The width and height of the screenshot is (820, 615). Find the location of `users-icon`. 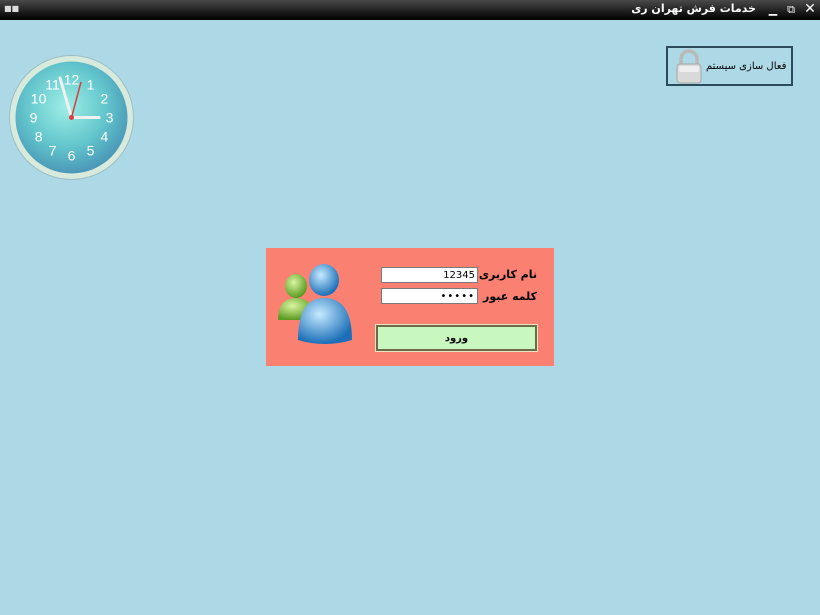

users-icon is located at coordinates (315, 304).